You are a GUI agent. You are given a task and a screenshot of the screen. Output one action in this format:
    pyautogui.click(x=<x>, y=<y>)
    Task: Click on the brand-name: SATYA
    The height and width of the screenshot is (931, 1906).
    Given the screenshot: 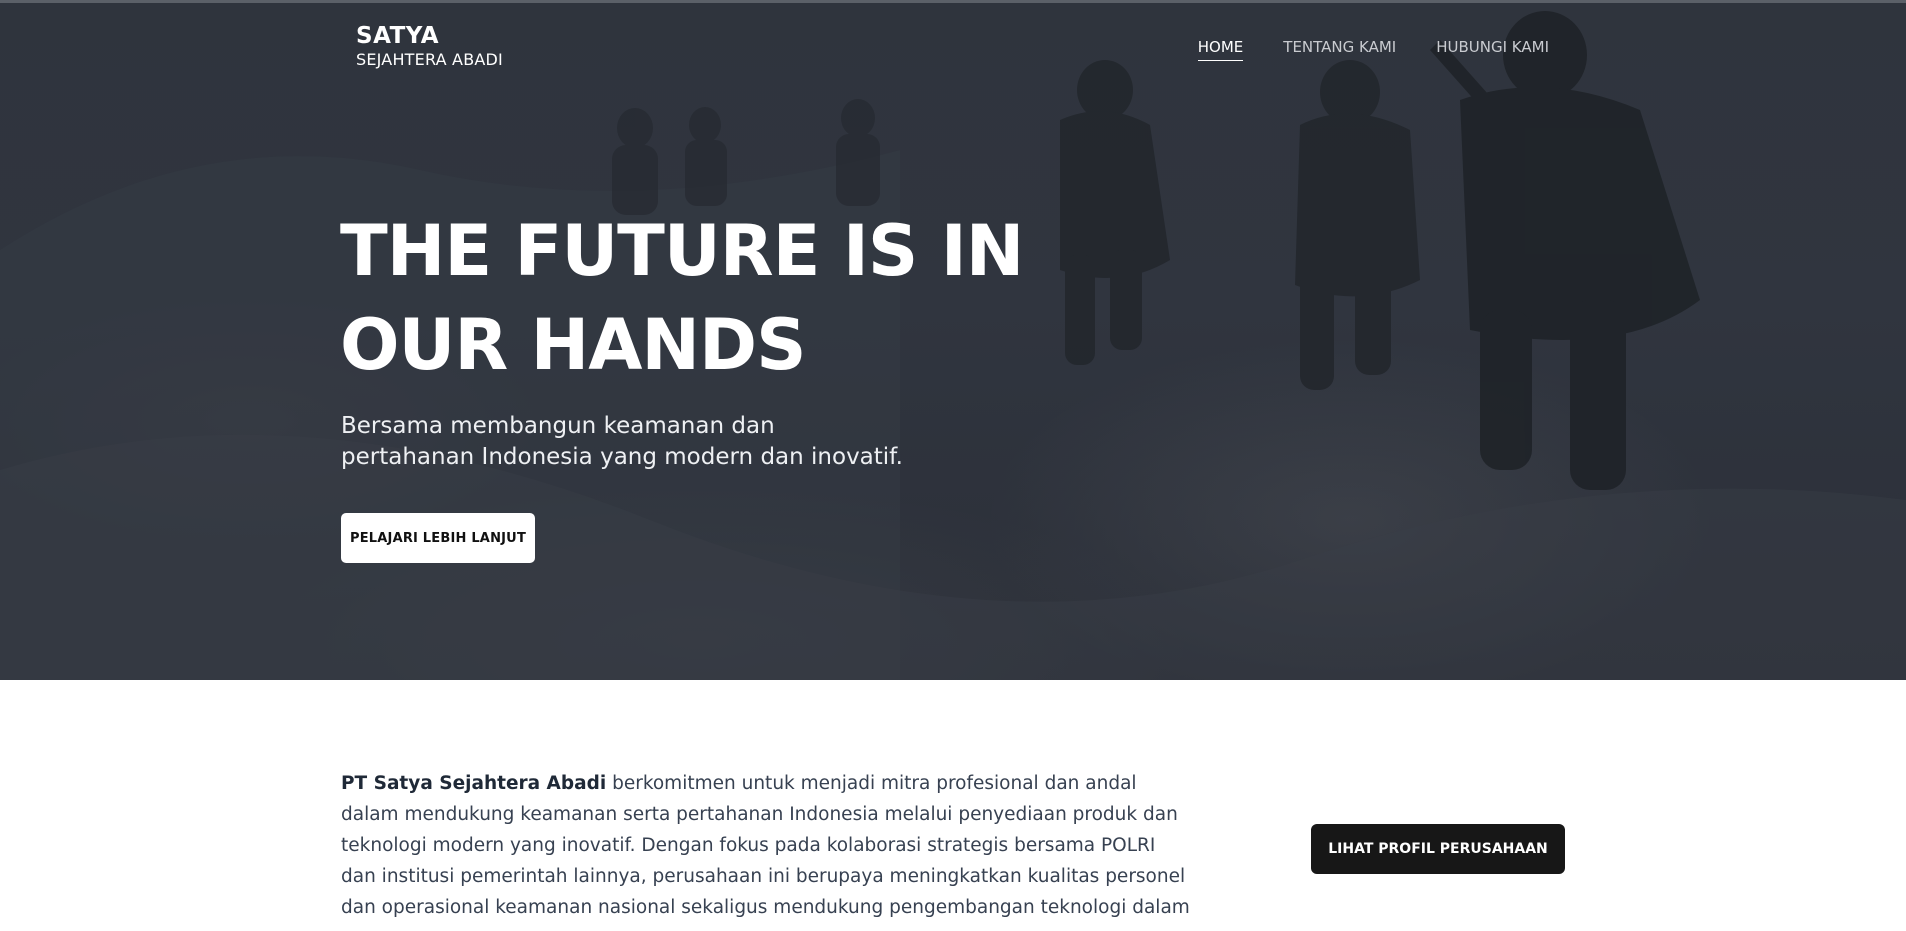 What is the action you would take?
    pyautogui.click(x=398, y=36)
    